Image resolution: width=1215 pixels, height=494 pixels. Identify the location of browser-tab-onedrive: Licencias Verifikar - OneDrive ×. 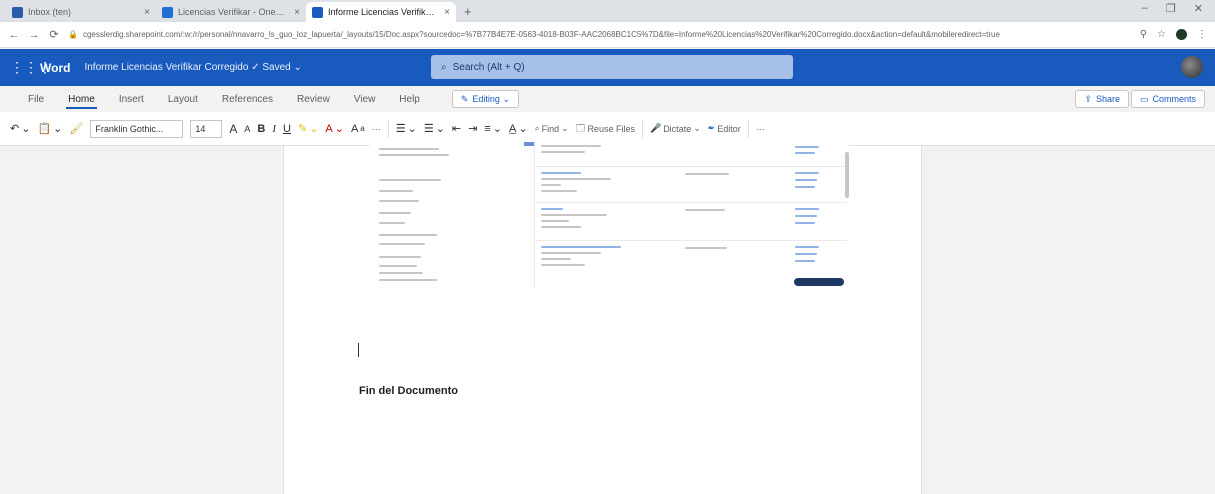
(231, 12).